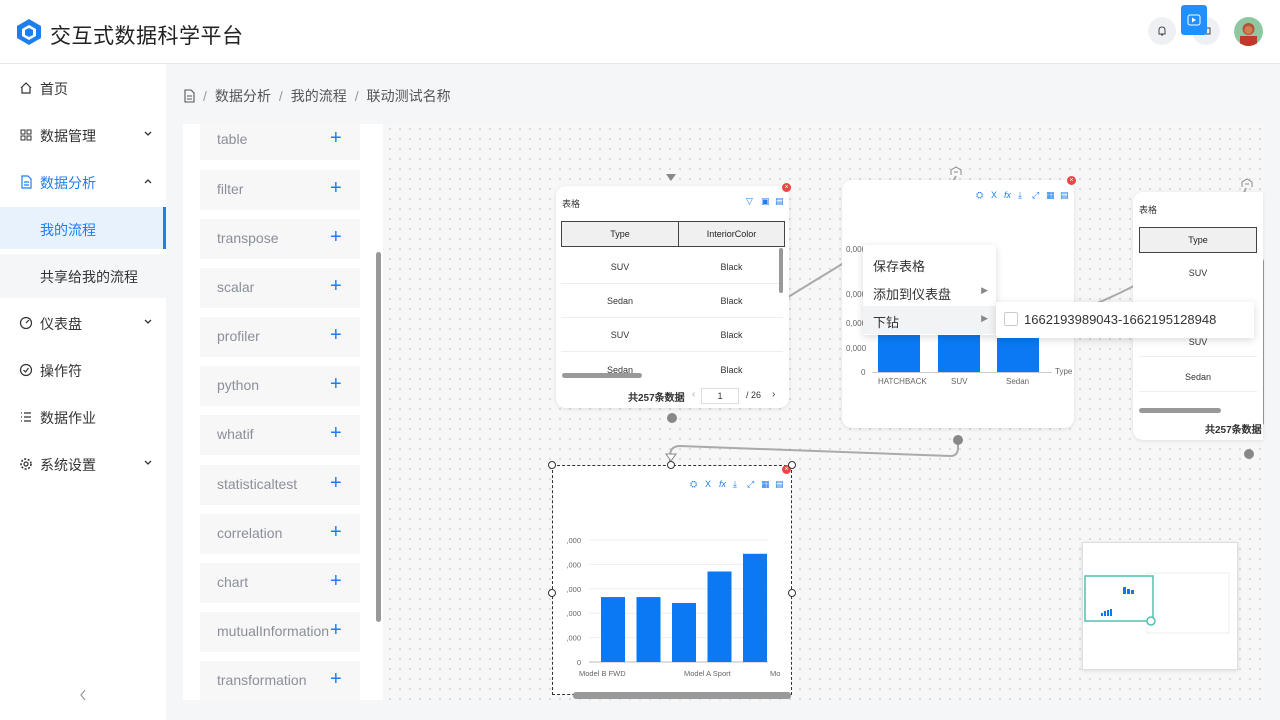  I want to click on breadcrumb-item: 数据分析, so click(243, 96).